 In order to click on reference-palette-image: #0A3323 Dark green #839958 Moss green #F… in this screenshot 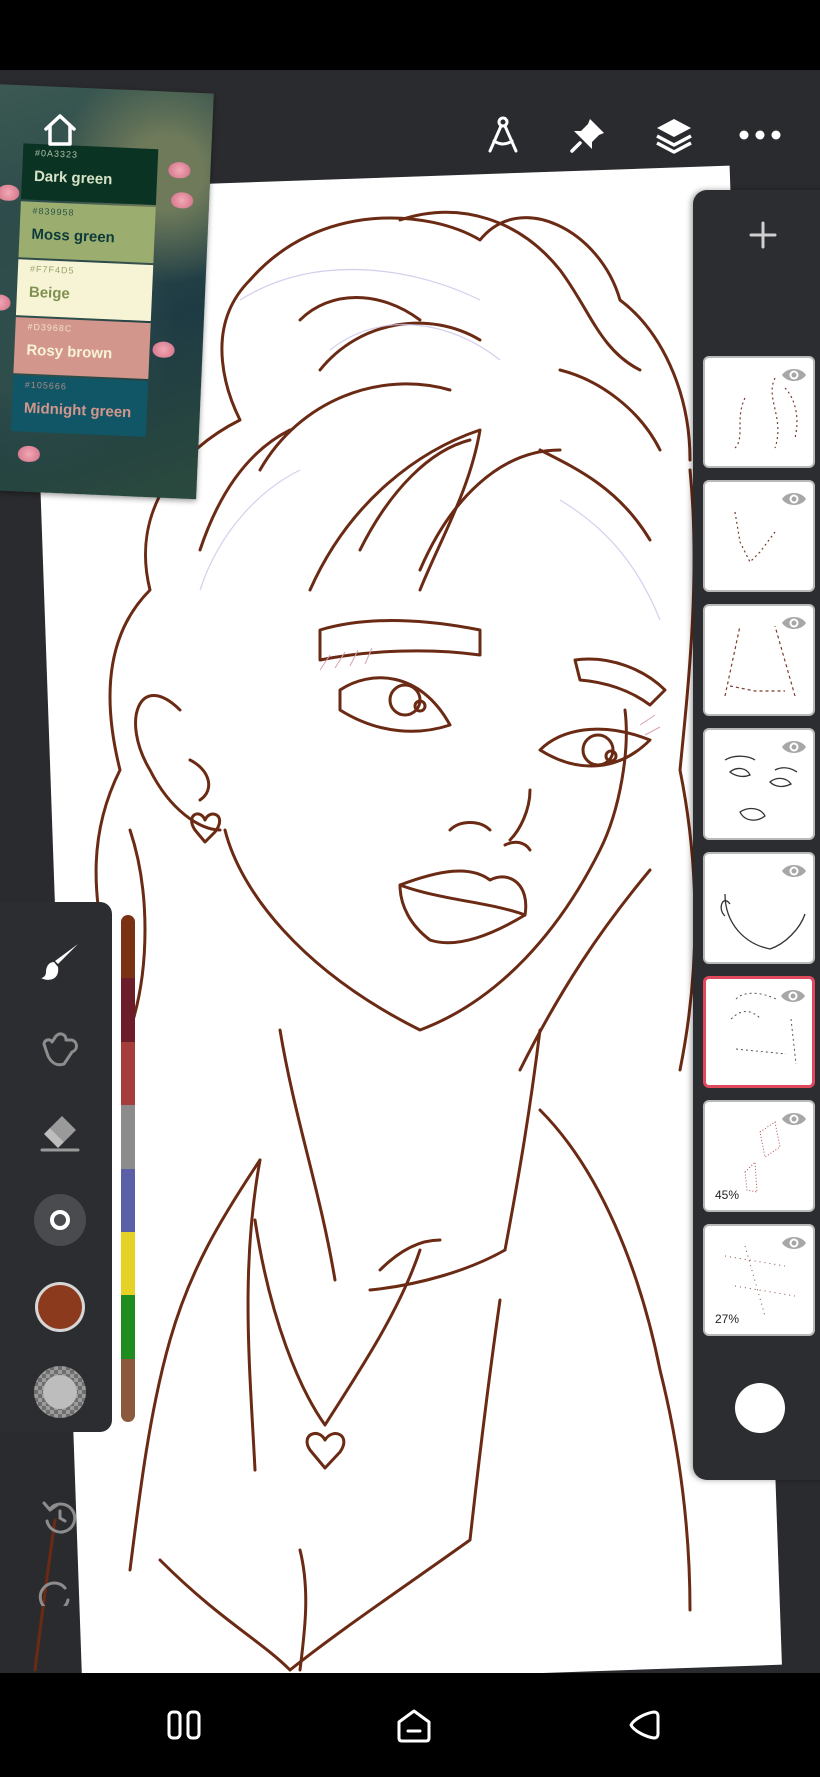, I will do `click(107, 292)`.